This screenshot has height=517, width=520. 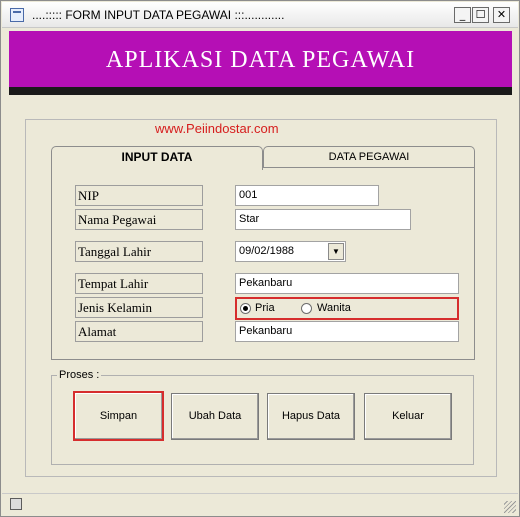 What do you see at coordinates (139, 307) in the screenshot?
I see `jenis-label: Jenis Kelamin` at bounding box center [139, 307].